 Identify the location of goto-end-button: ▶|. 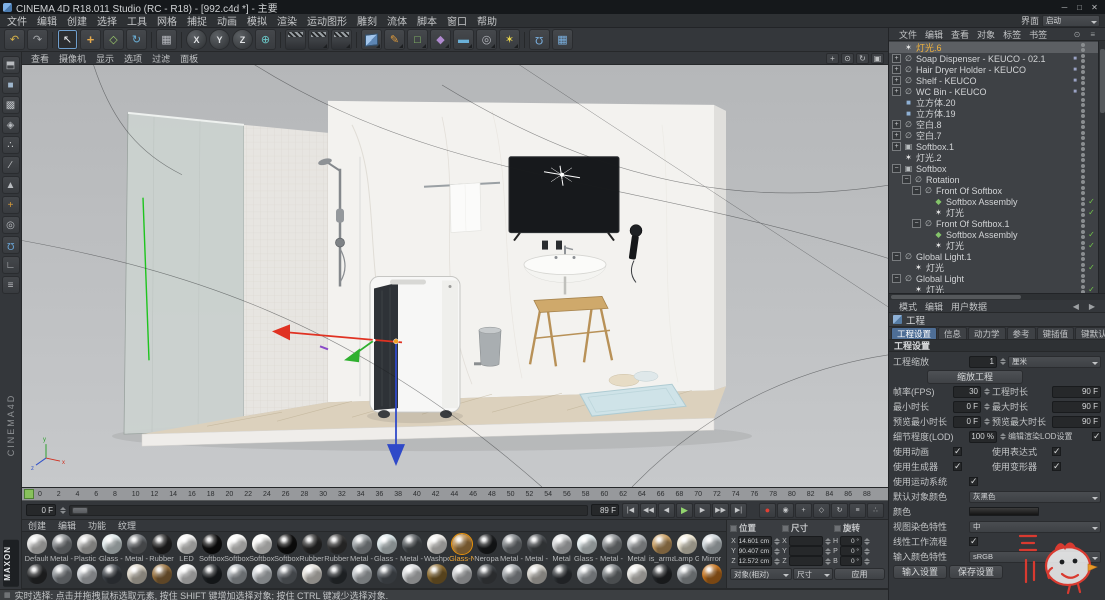
(738, 510).